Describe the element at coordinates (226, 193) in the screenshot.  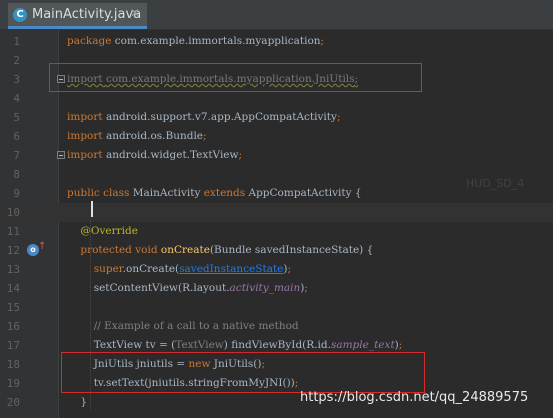
I see `code-token: extends` at that location.